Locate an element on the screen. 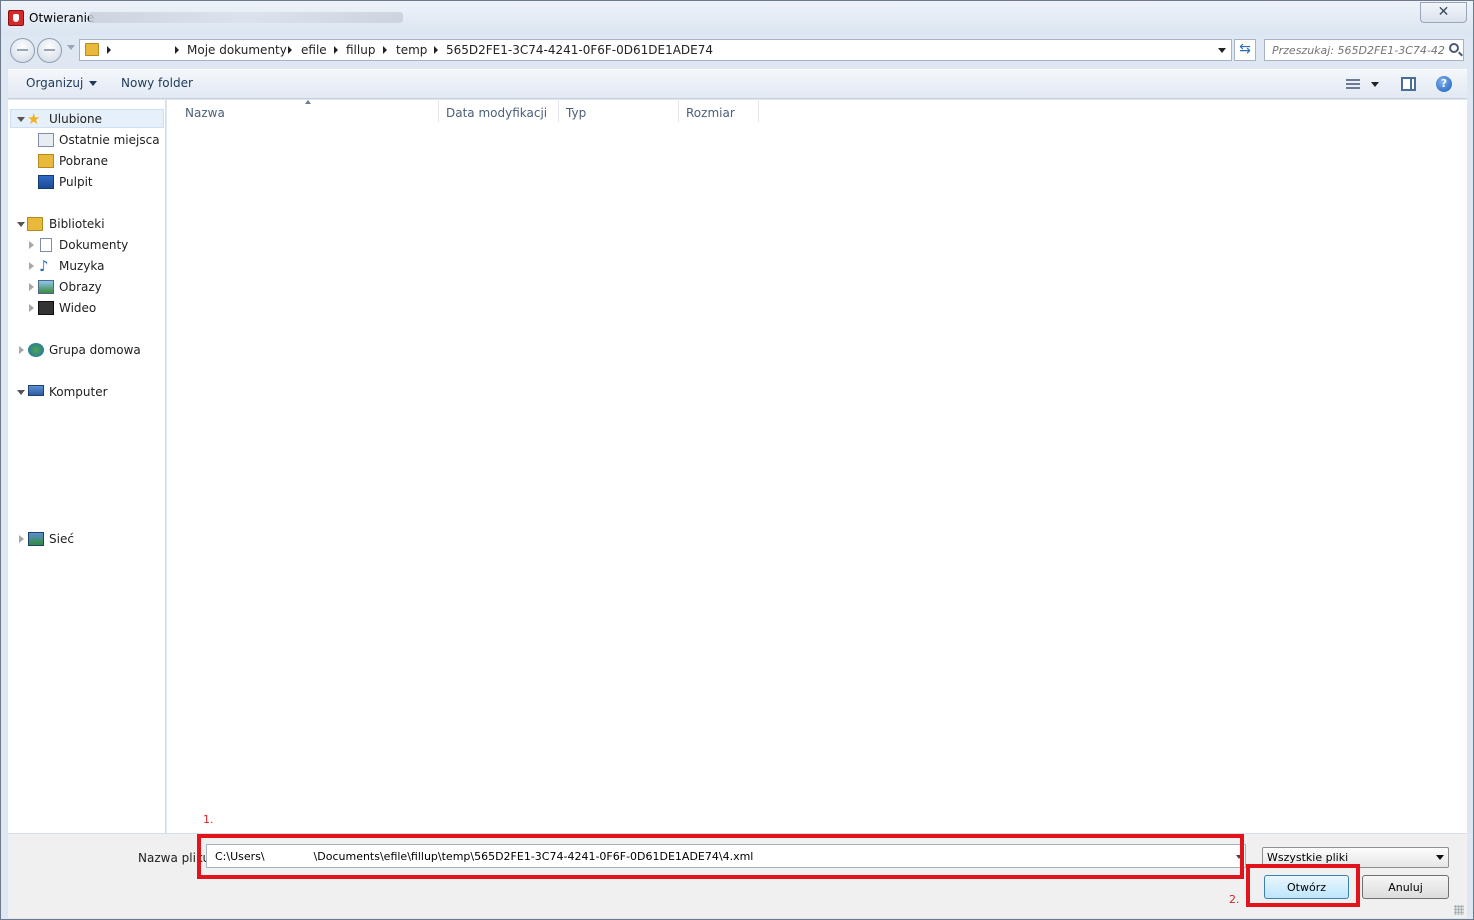  nav-item-documents: Dokumenty is located at coordinates (86, 245).